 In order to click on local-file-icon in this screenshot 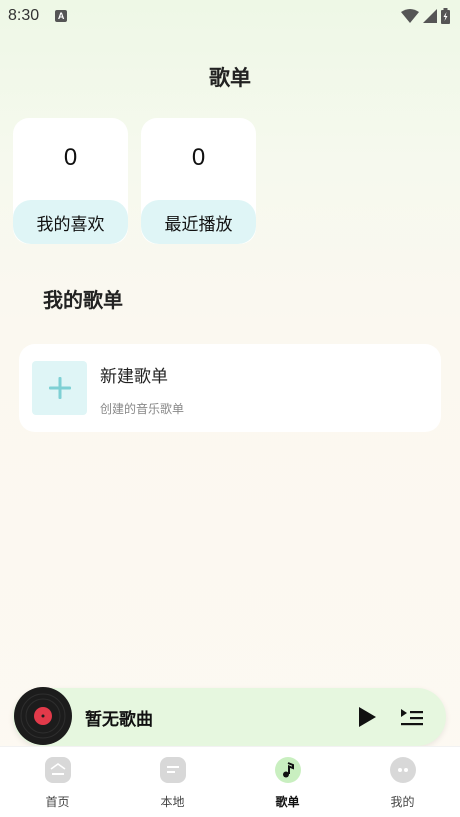, I will do `click(172, 770)`.